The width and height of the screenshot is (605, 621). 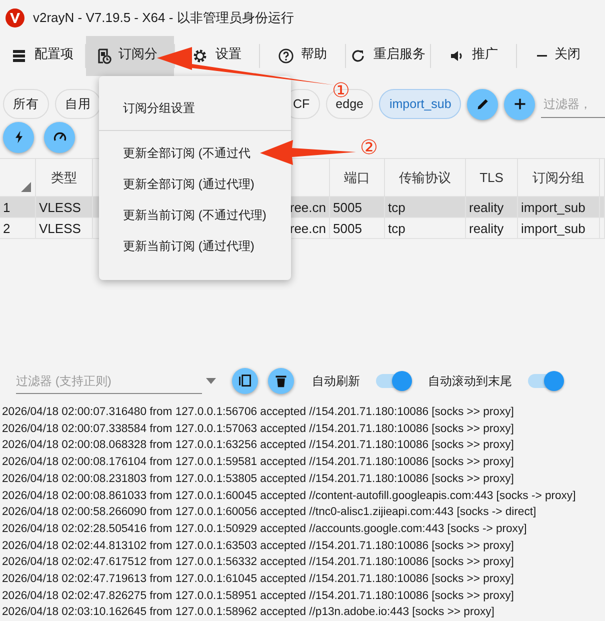 What do you see at coordinates (15, 18) in the screenshot?
I see `app-logo-icon` at bounding box center [15, 18].